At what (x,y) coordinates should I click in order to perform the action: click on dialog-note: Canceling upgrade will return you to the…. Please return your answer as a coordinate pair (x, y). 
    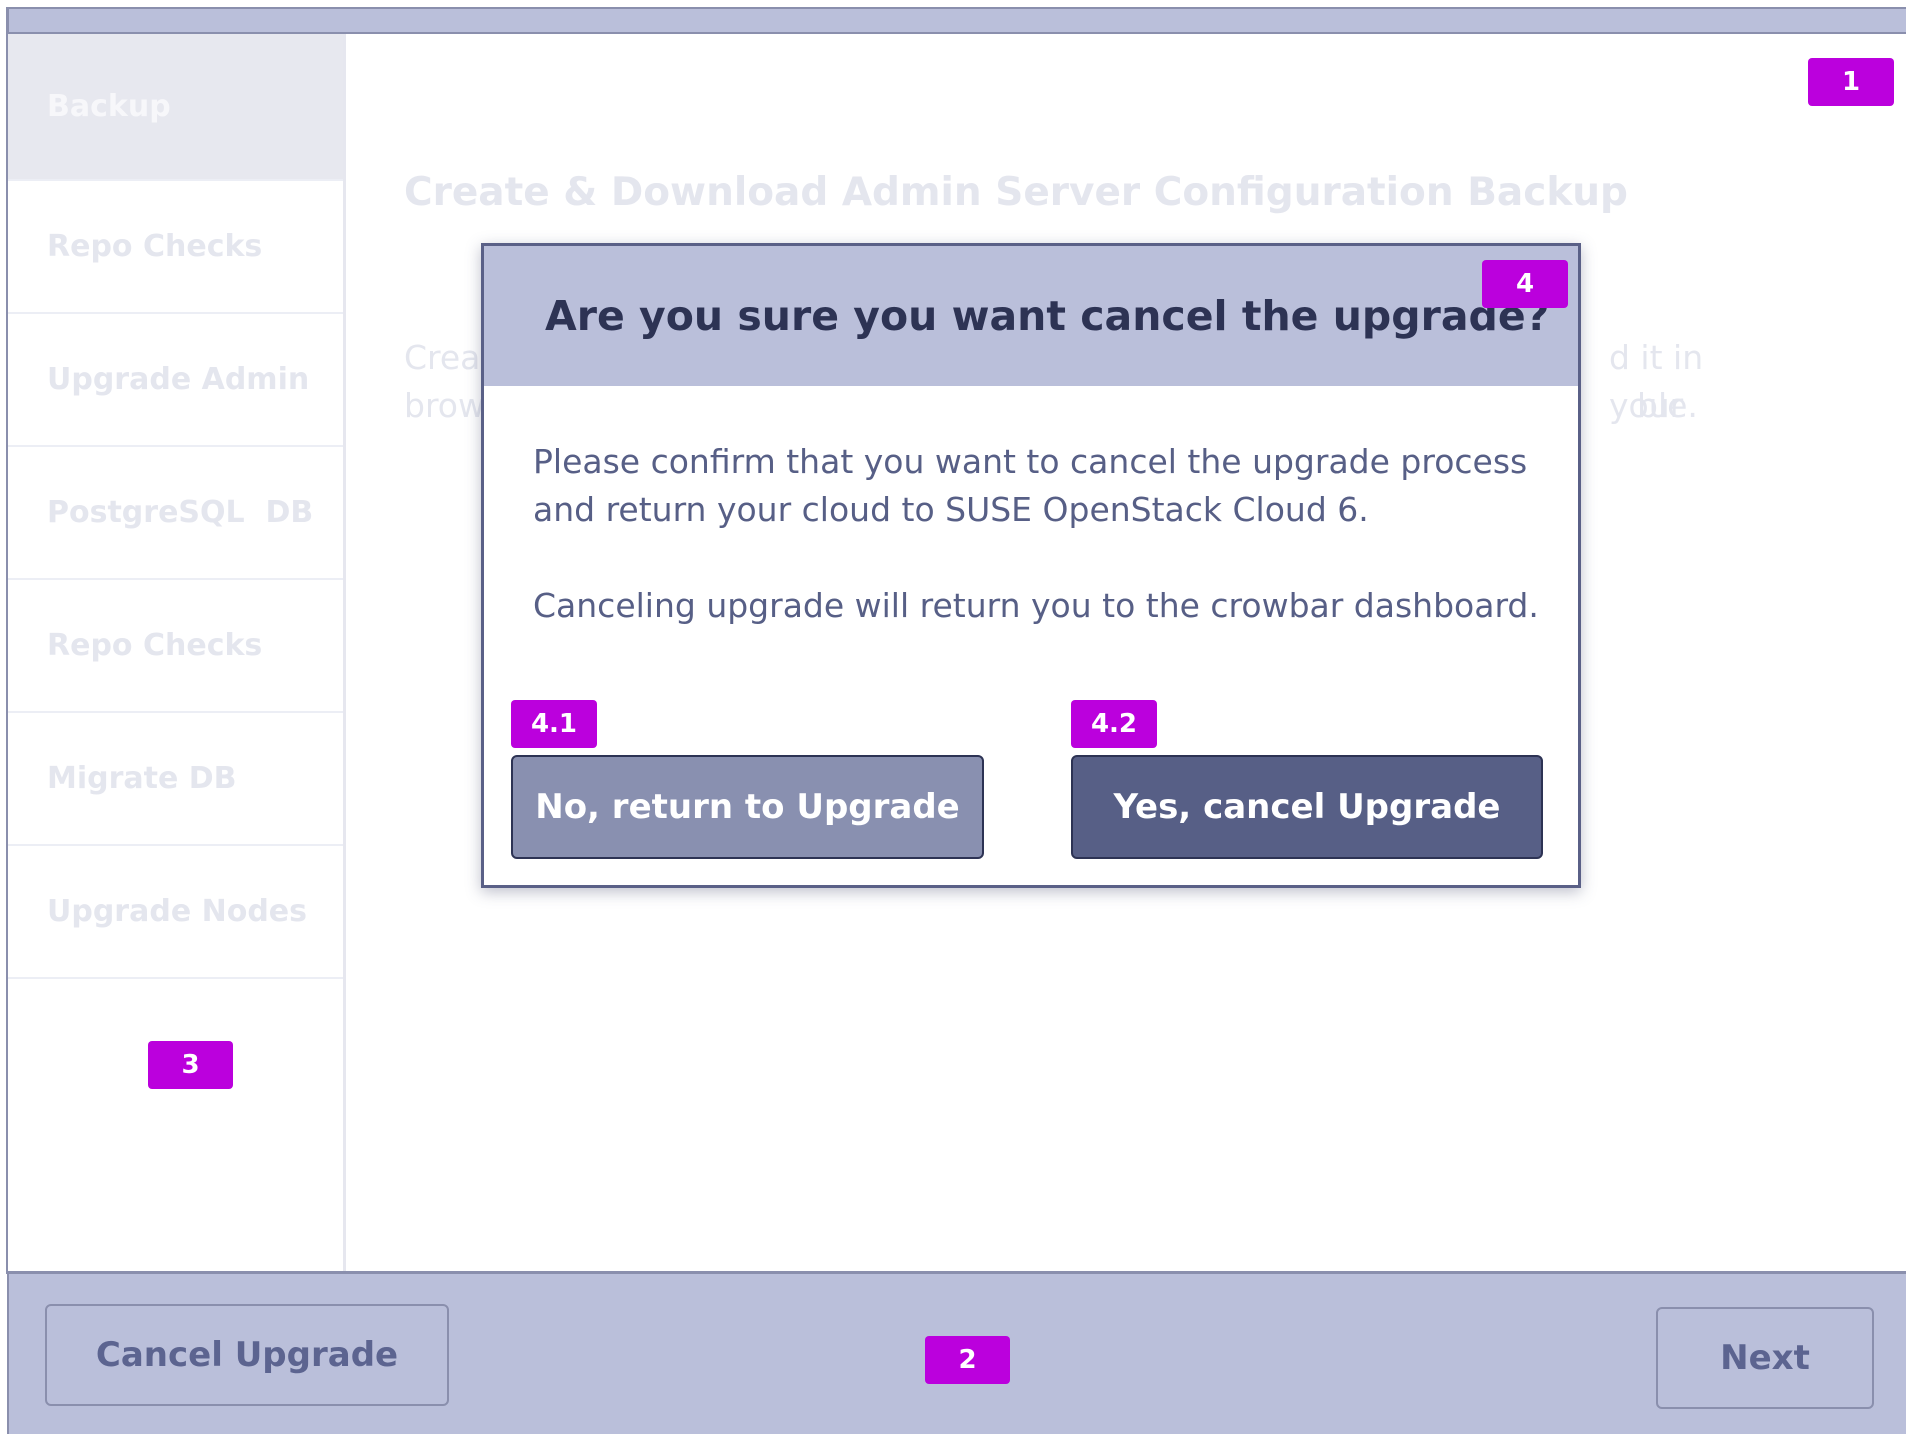
    Looking at the image, I should click on (1036, 605).